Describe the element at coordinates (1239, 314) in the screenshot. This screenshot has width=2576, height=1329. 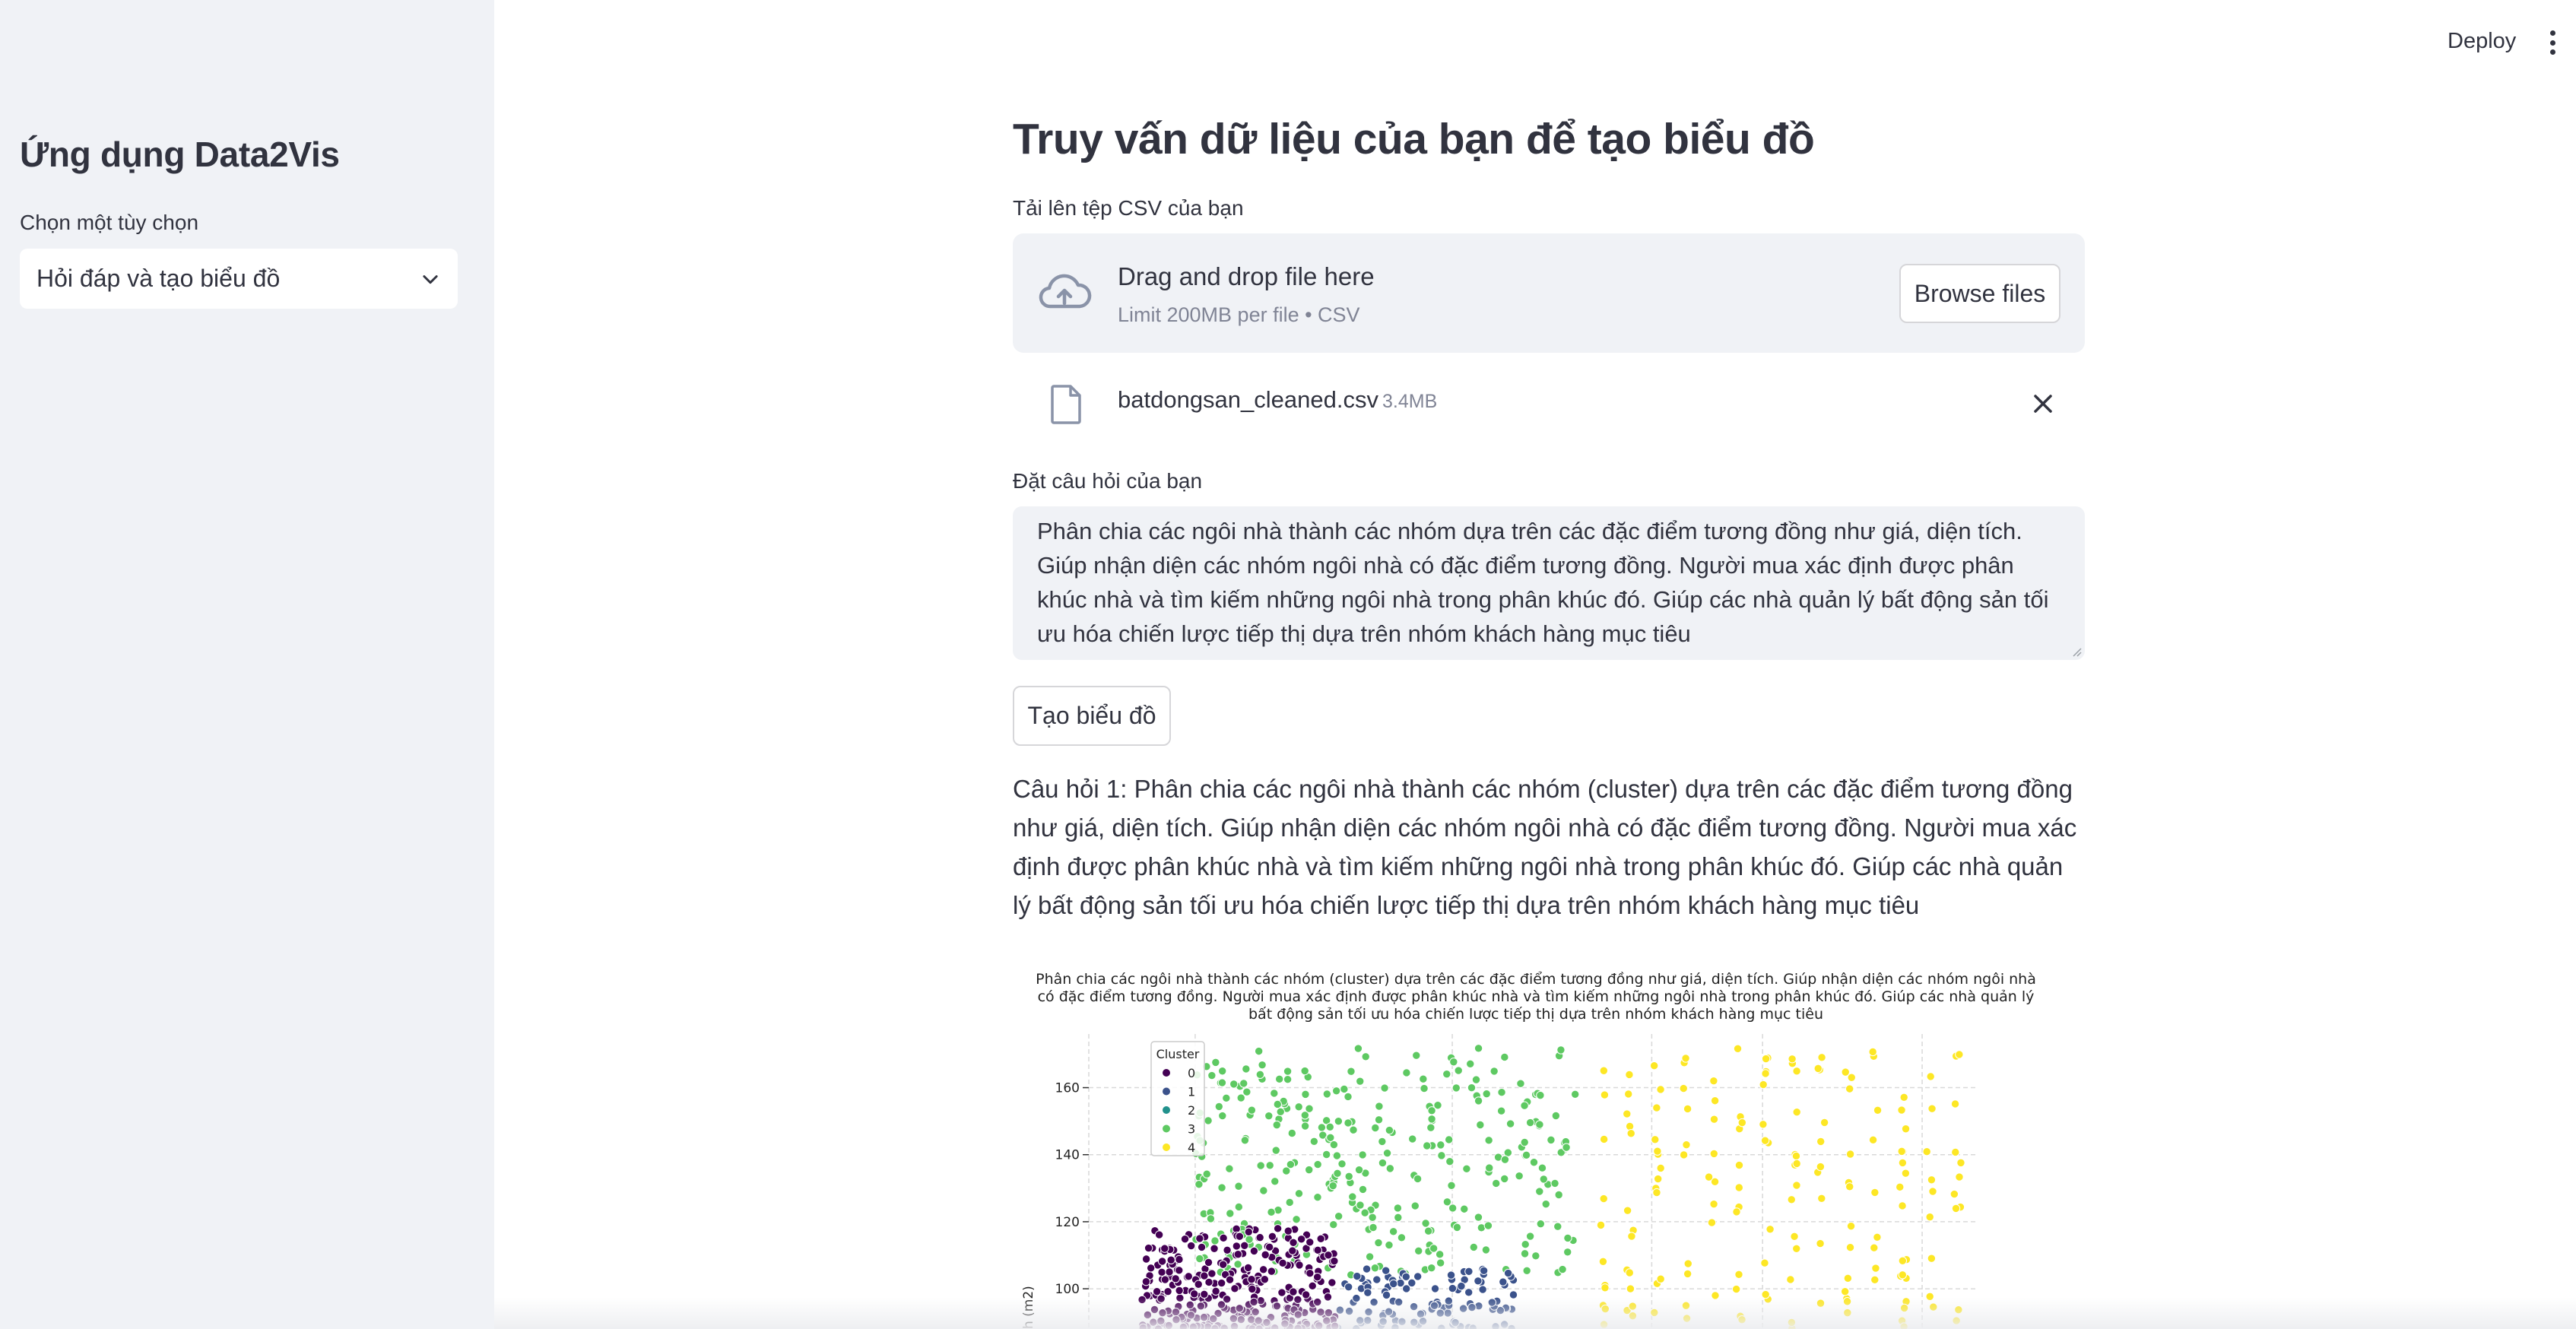
I see `dropzone-limit: Limit 200MB per file • CSV` at that location.